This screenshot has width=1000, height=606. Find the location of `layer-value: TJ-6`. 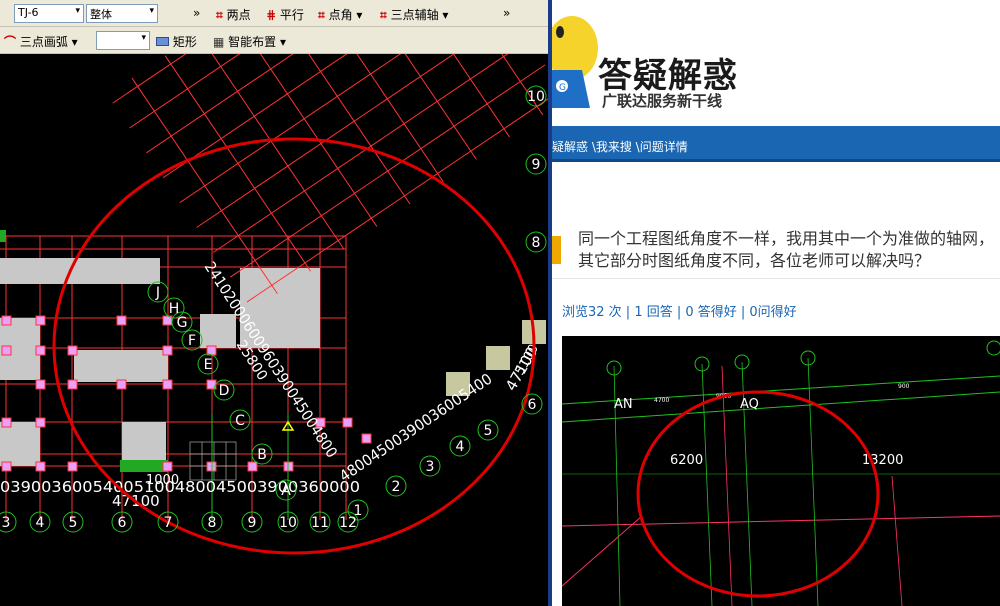

layer-value: TJ-6 is located at coordinates (28, 12).